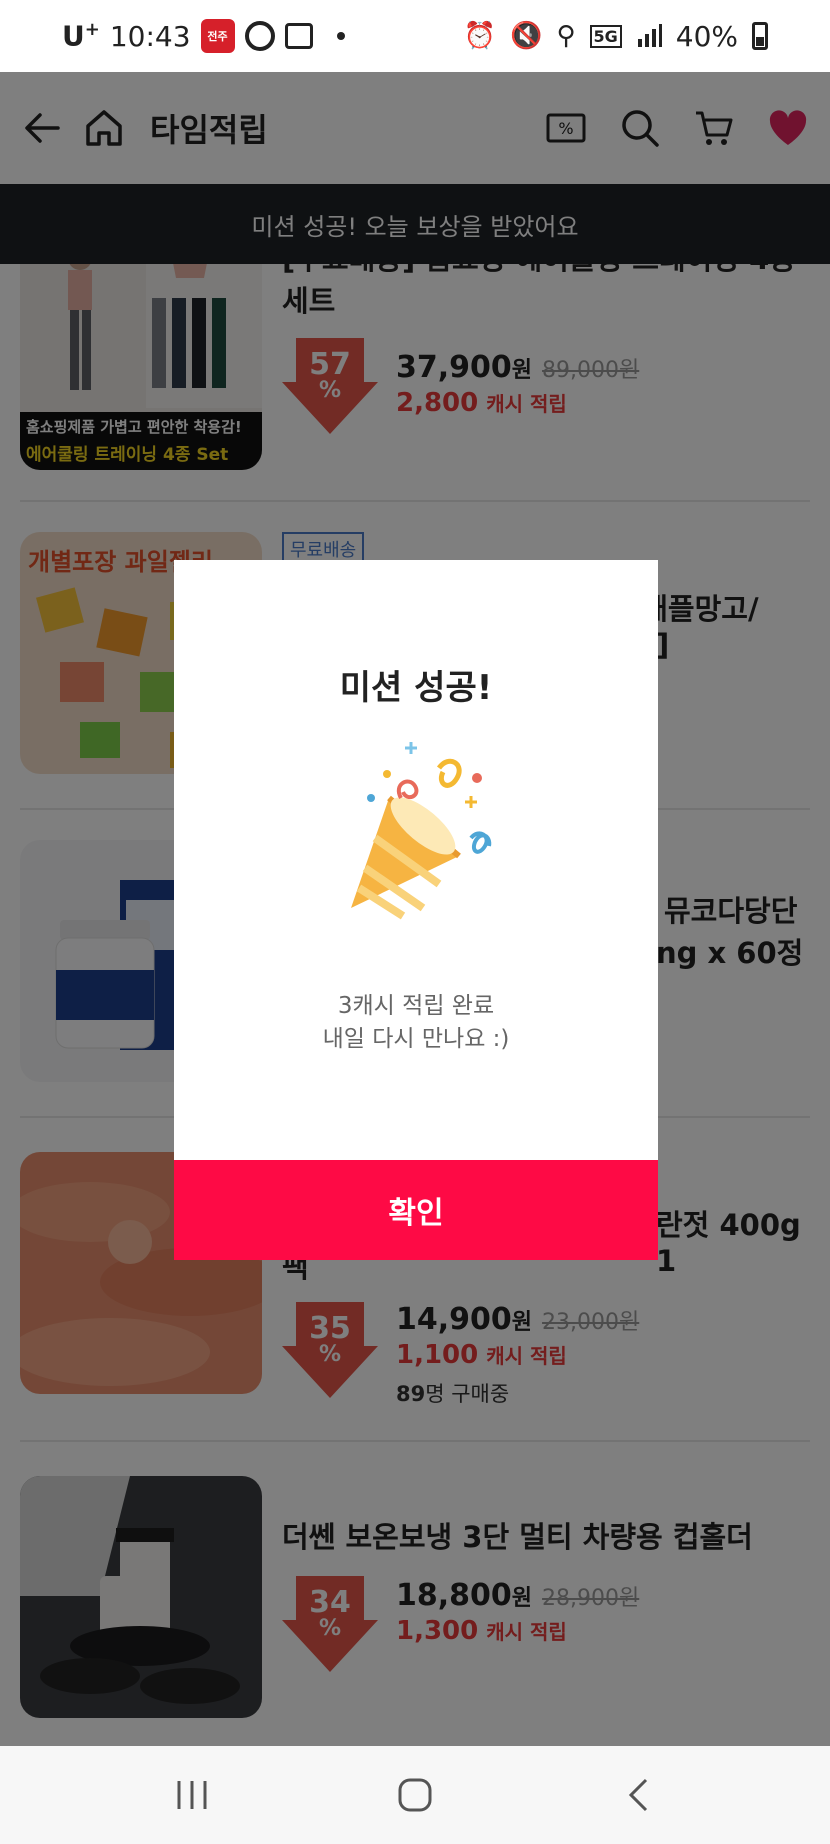 The height and width of the screenshot is (1844, 830). What do you see at coordinates (416, 688) in the screenshot?
I see `dialog-title: 미션 성공!` at bounding box center [416, 688].